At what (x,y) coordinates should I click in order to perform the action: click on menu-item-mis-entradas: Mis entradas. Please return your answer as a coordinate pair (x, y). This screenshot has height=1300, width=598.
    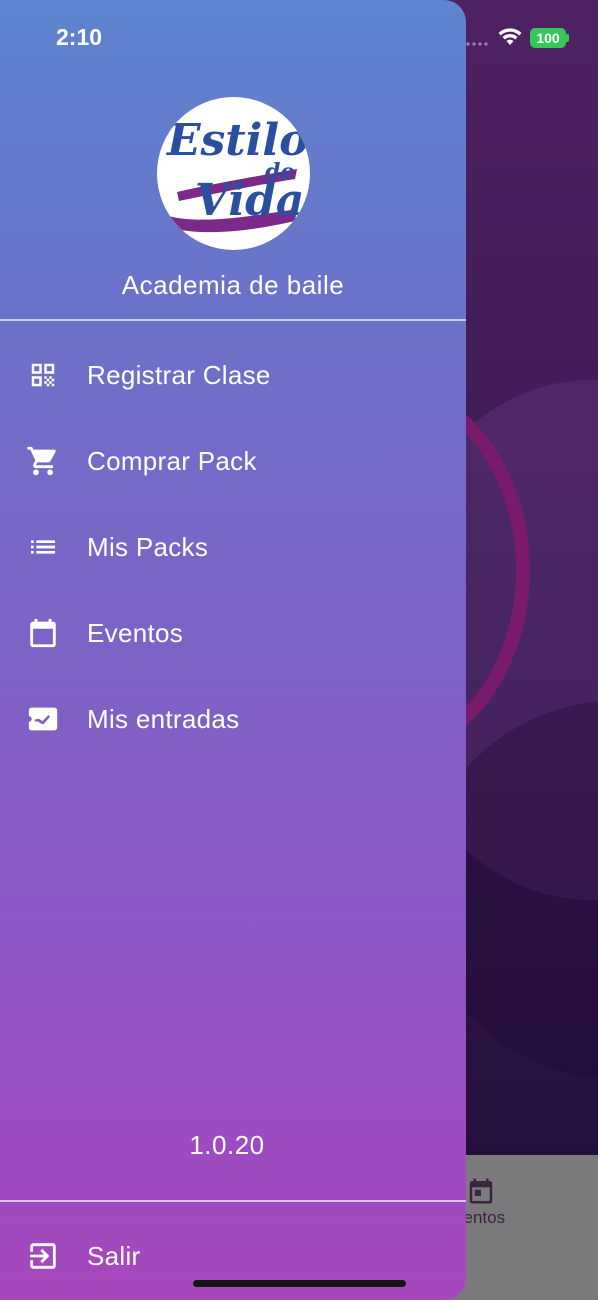
    Looking at the image, I should click on (233, 719).